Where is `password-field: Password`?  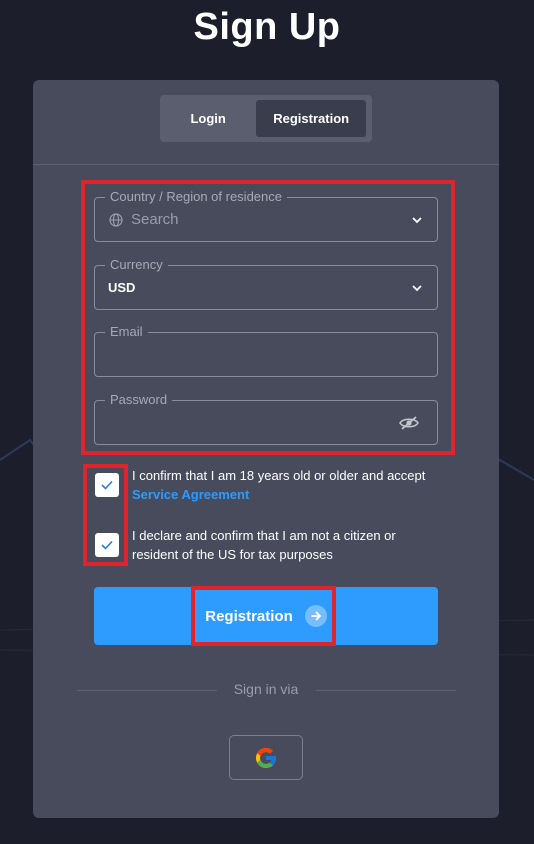
password-field: Password is located at coordinates (266, 418).